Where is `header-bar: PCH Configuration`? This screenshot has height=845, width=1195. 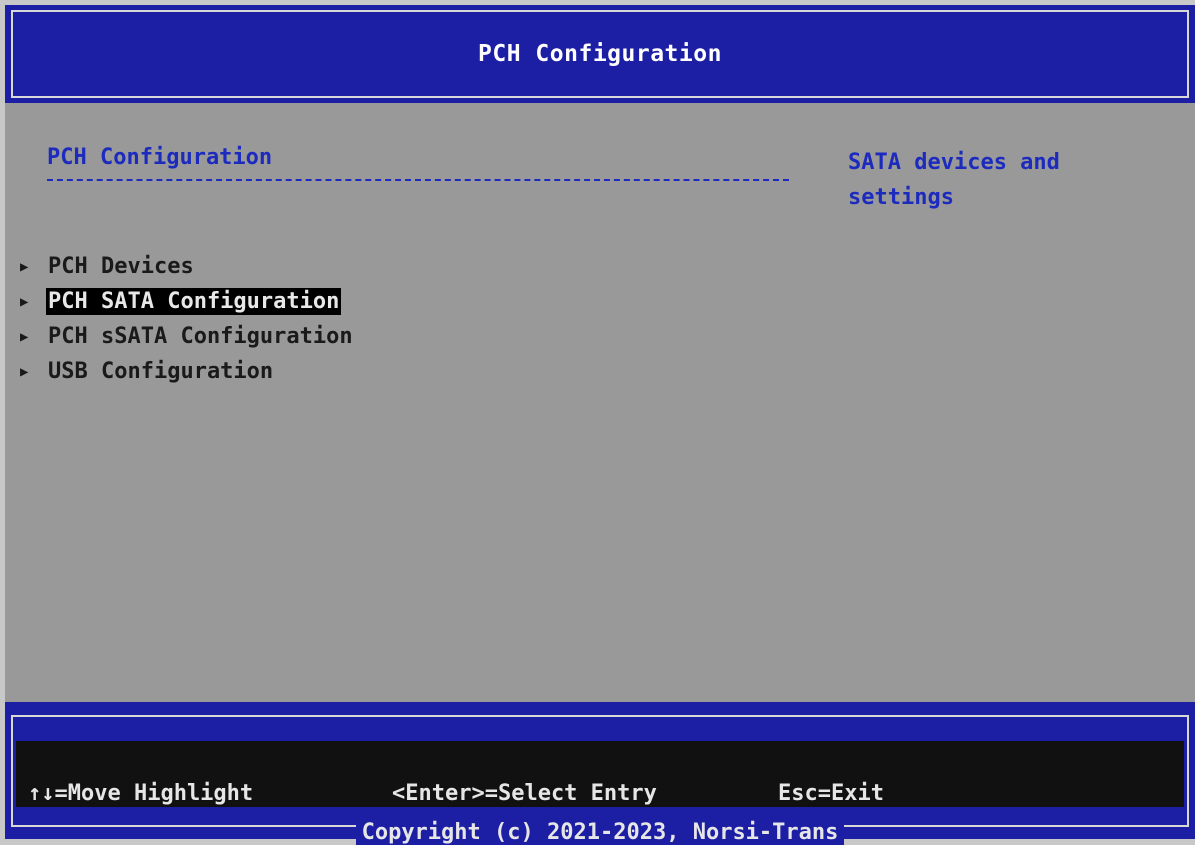
header-bar: PCH Configuration is located at coordinates (600, 54).